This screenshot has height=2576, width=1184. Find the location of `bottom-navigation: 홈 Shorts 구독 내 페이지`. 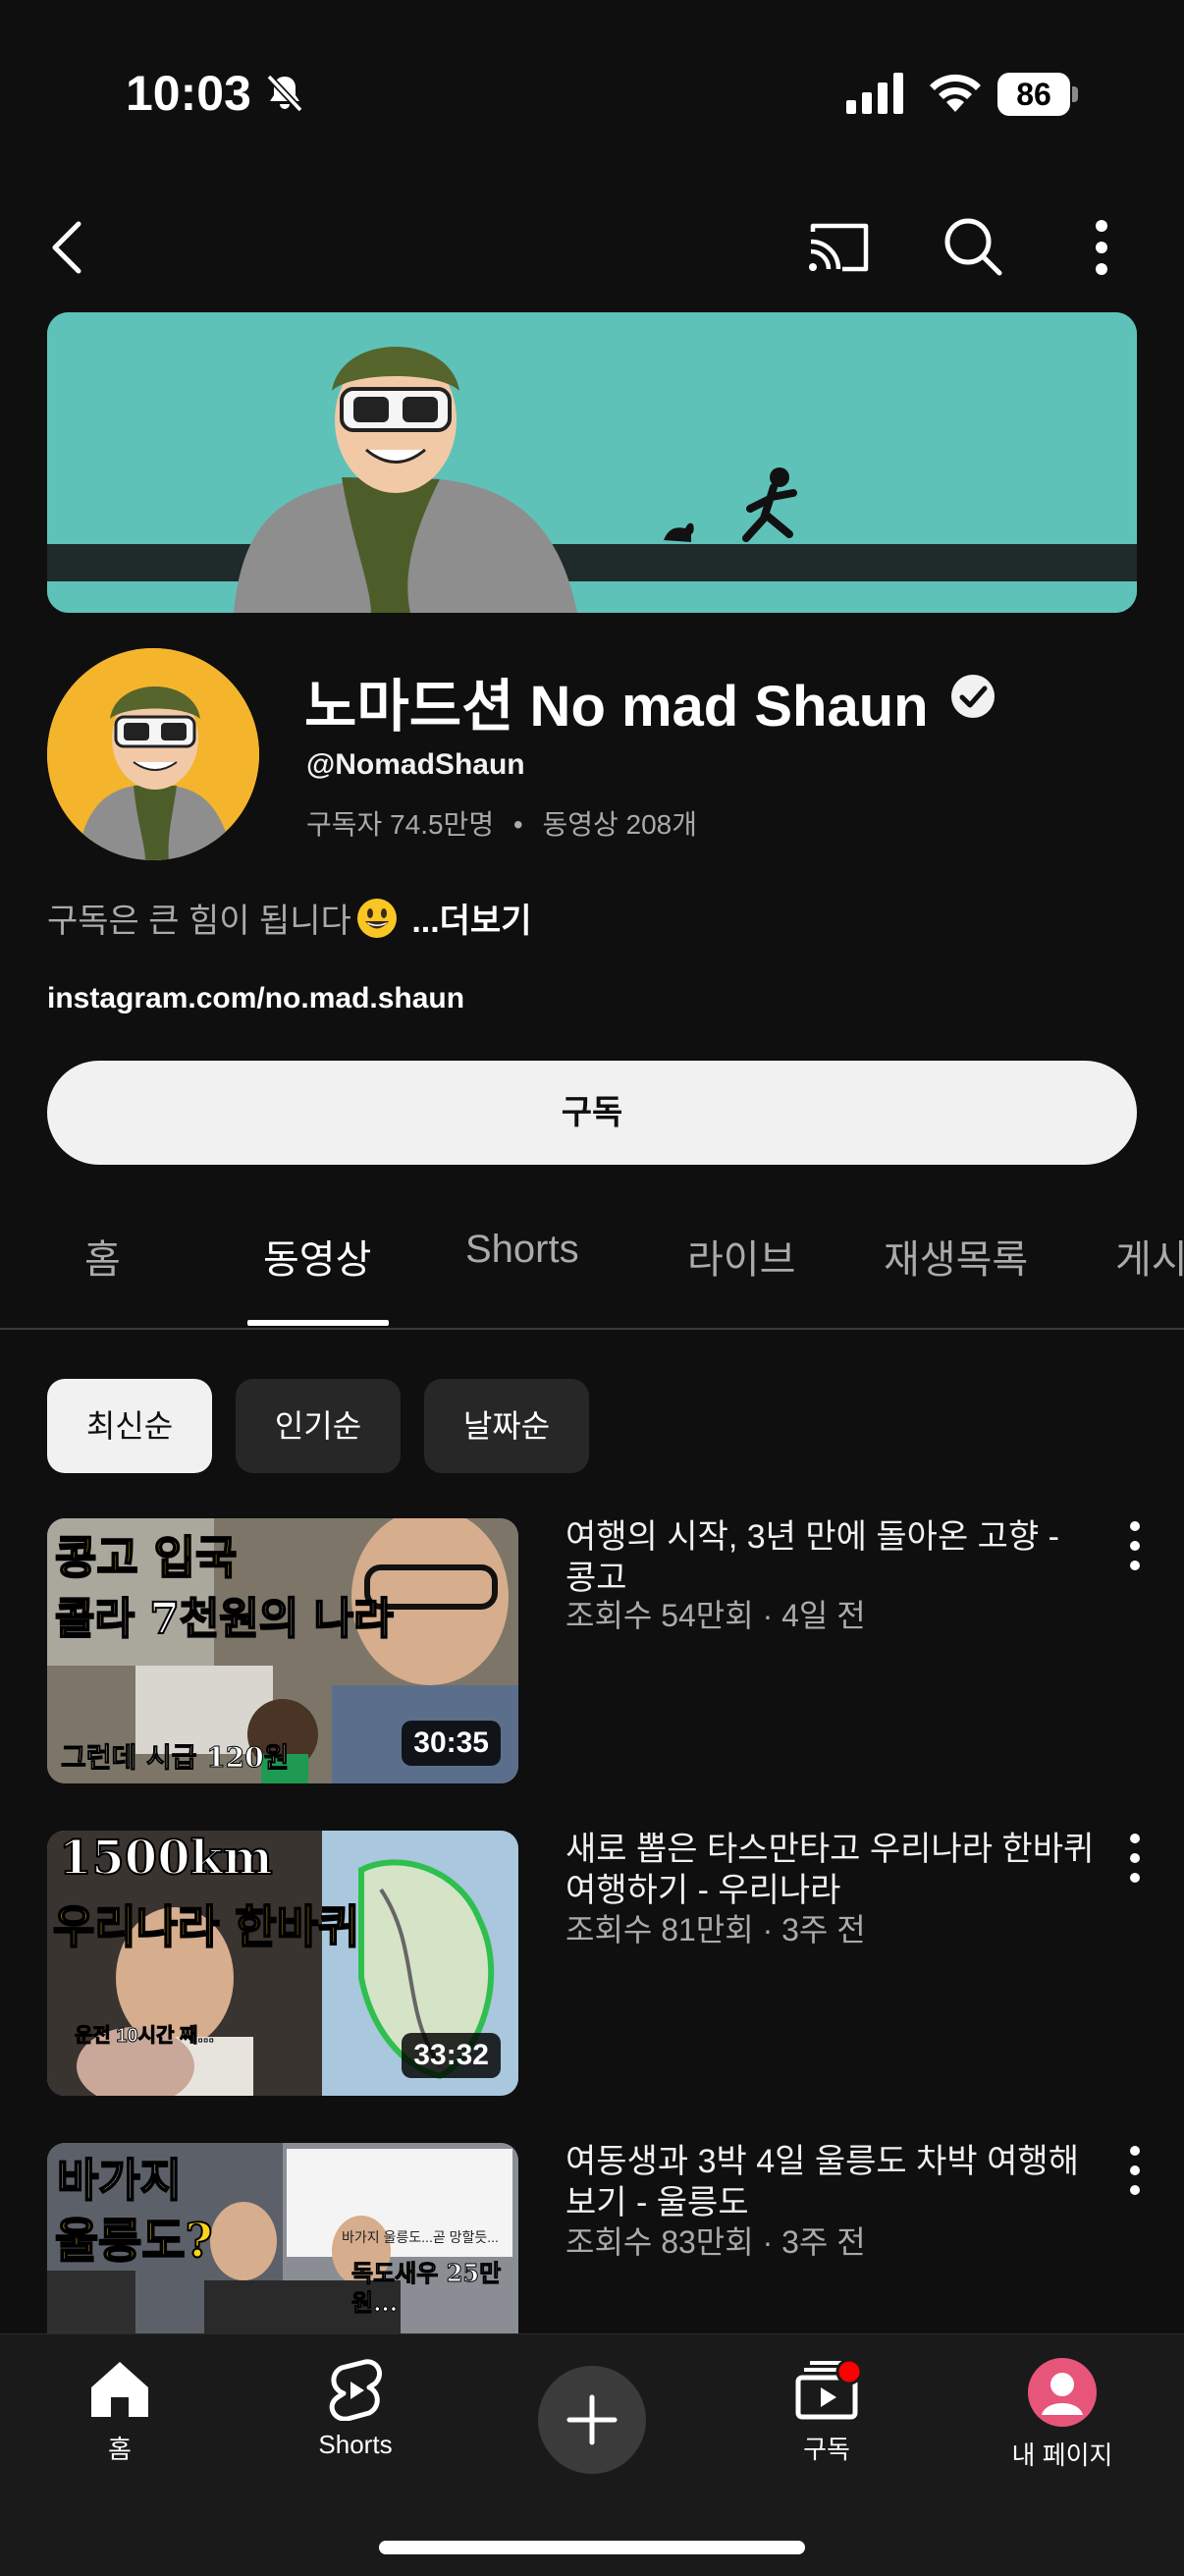

bottom-navigation: 홈 Shorts 구독 내 페이지 is located at coordinates (592, 2455).